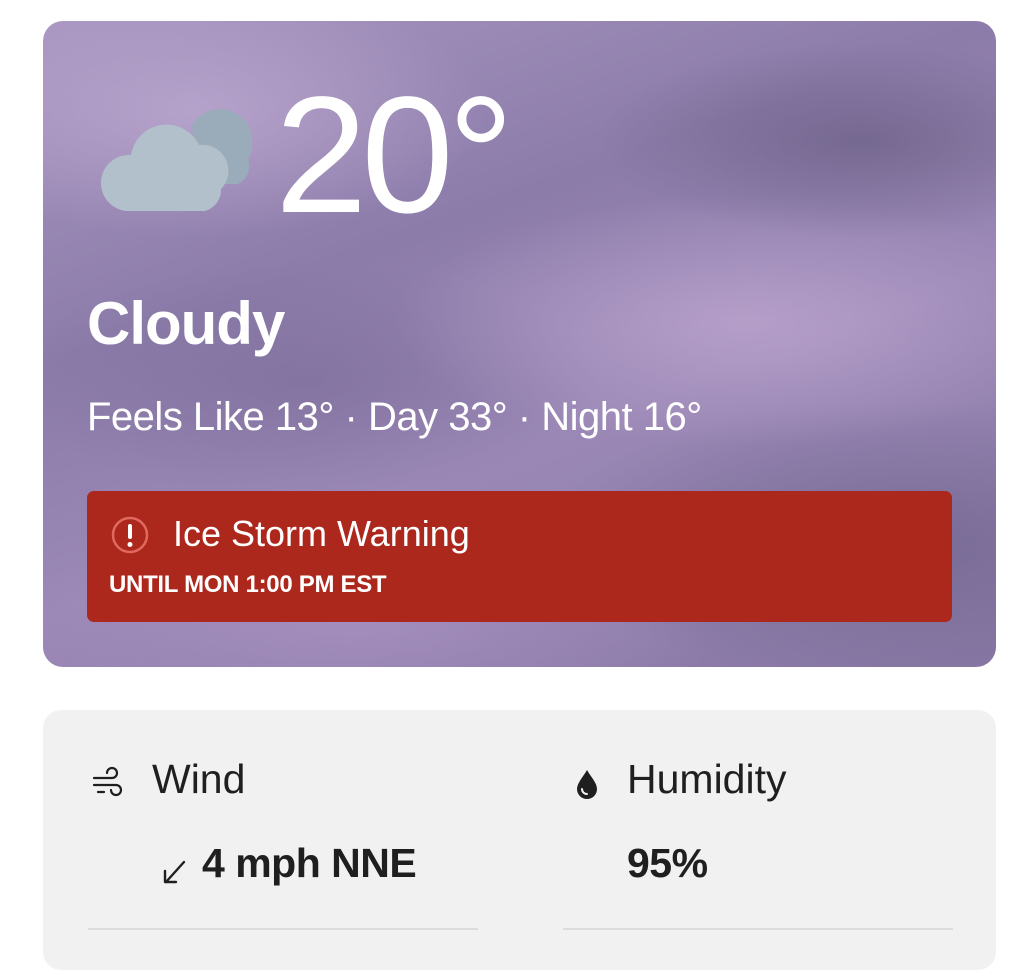 The image size is (1024, 970). Describe the element at coordinates (107, 781) in the screenshot. I see `wind-icon` at that location.